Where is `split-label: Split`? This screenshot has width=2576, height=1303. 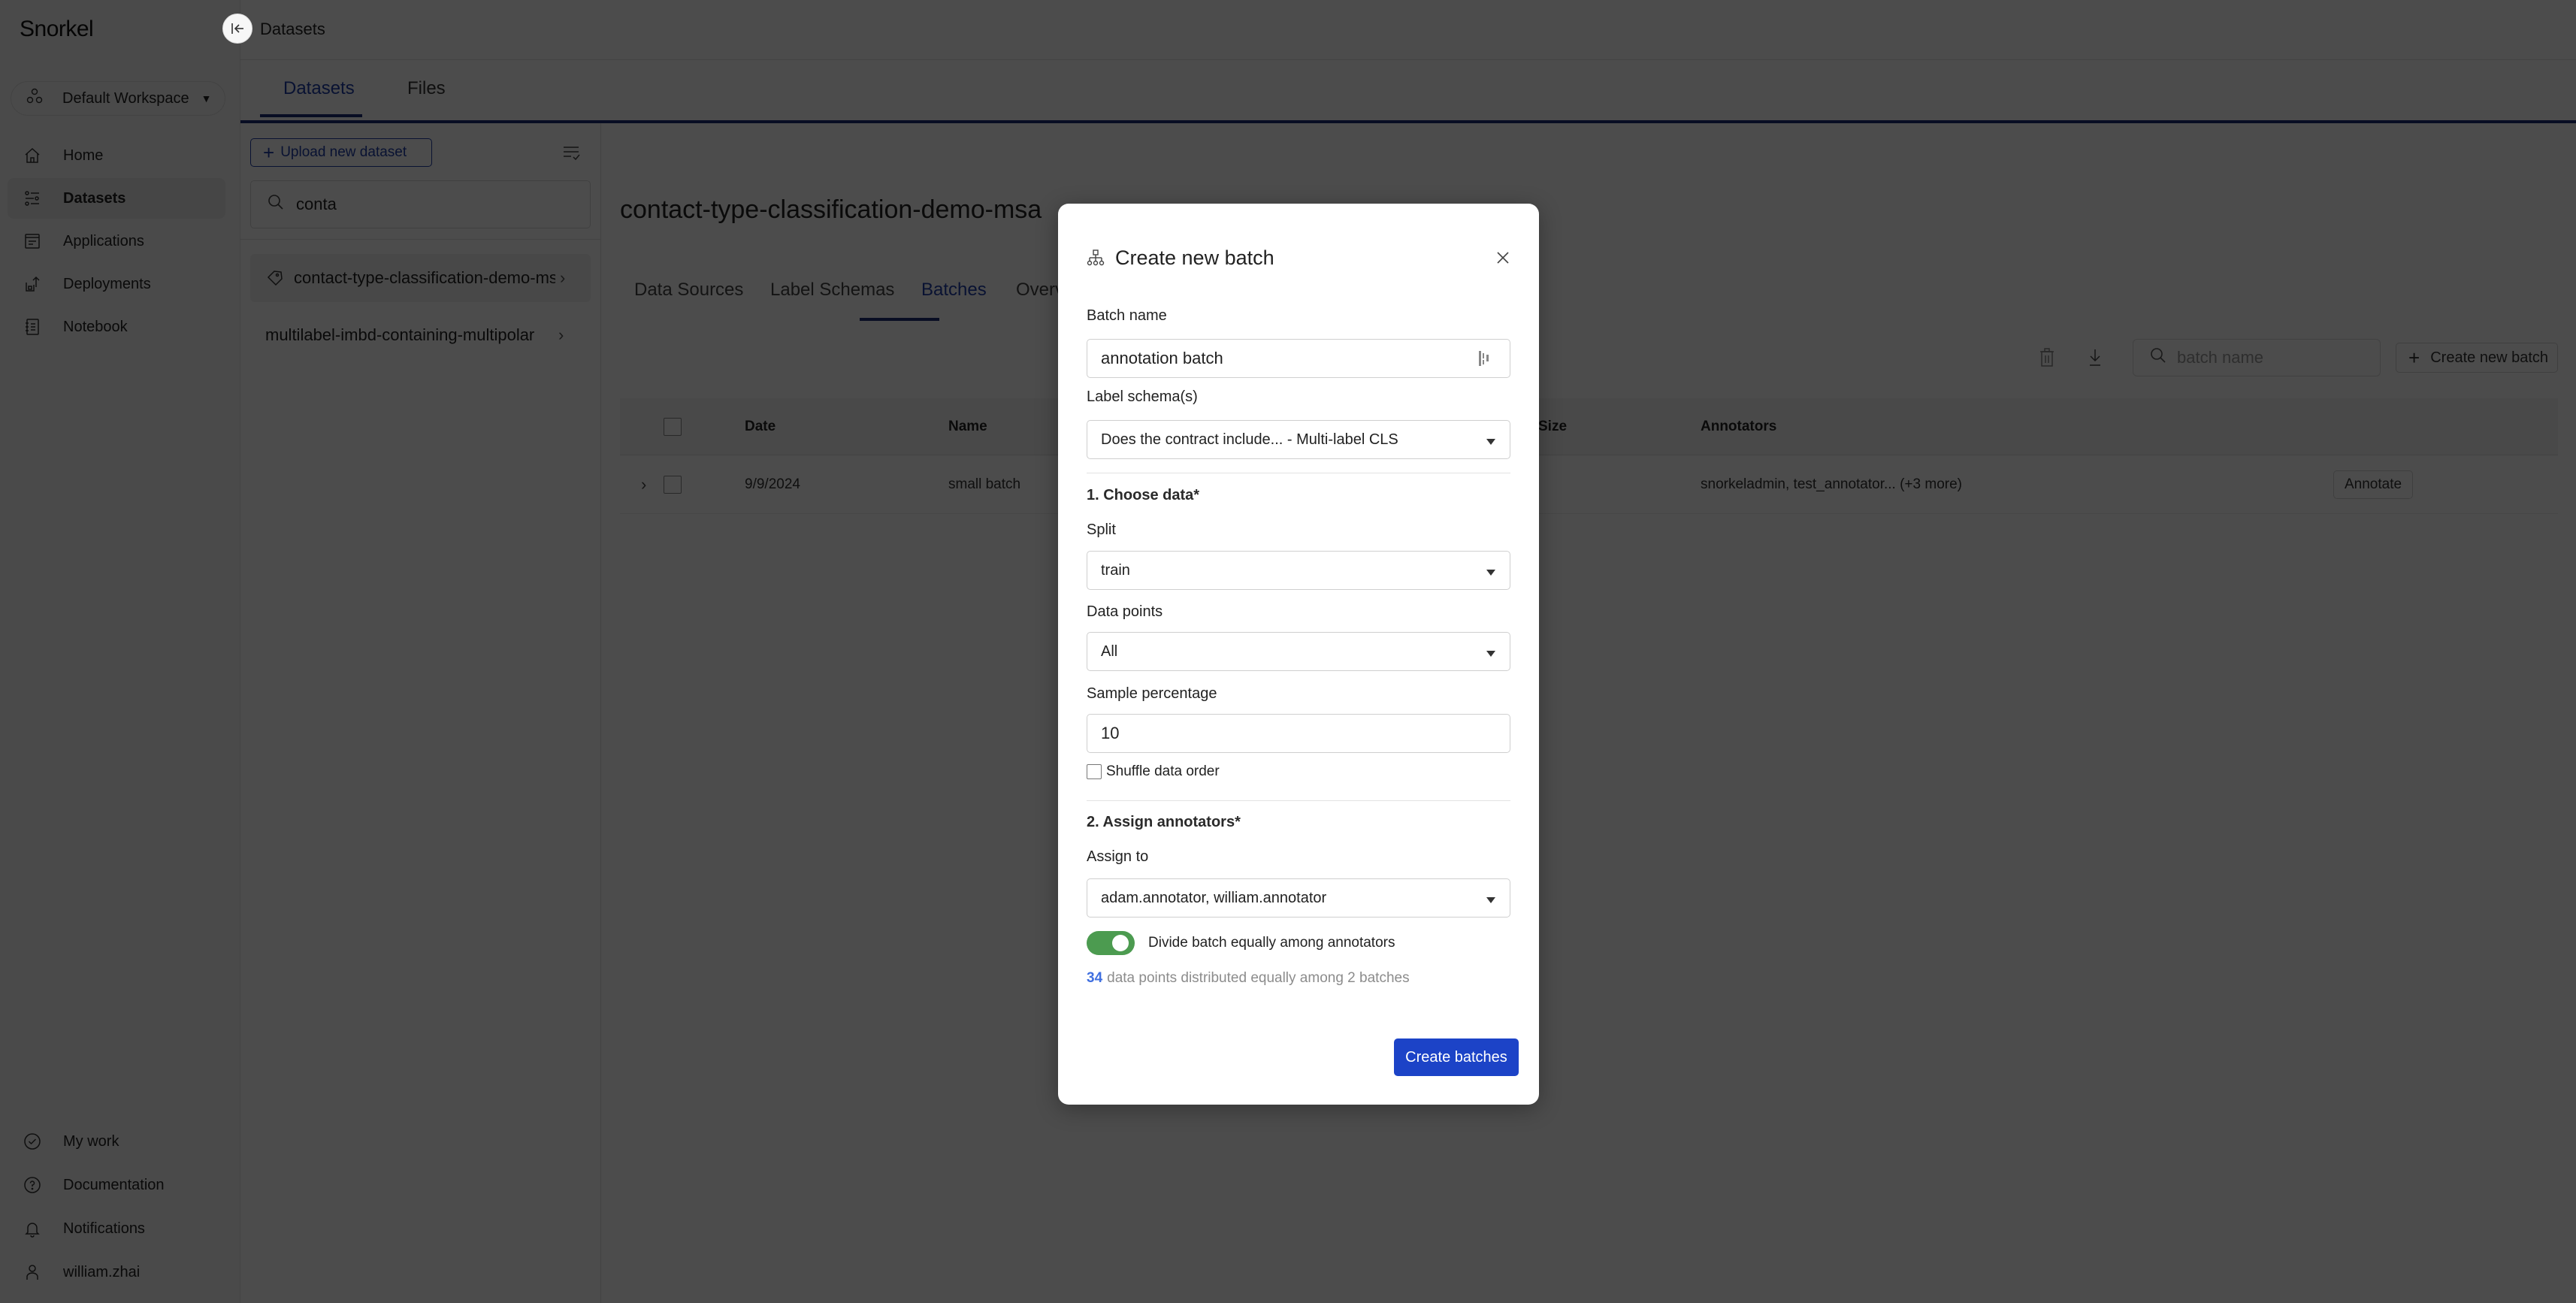 split-label: Split is located at coordinates (1101, 530).